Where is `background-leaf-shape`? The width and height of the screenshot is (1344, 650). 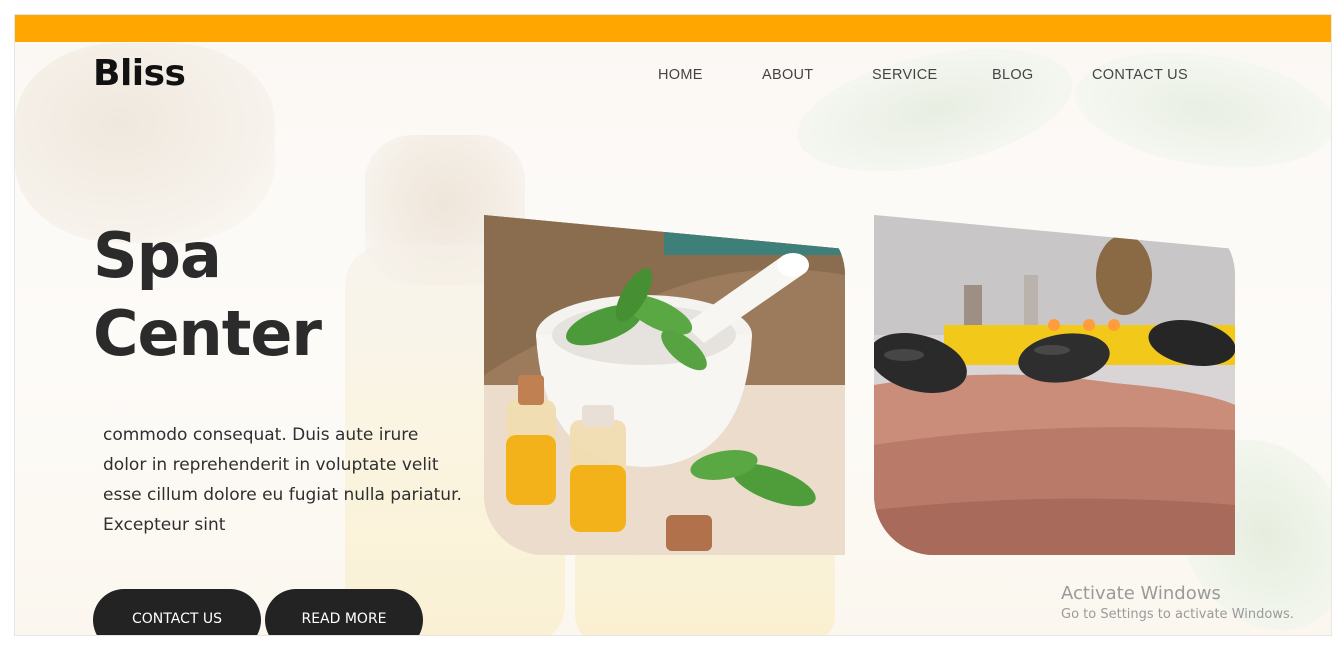 background-leaf-shape is located at coordinates (935, 110).